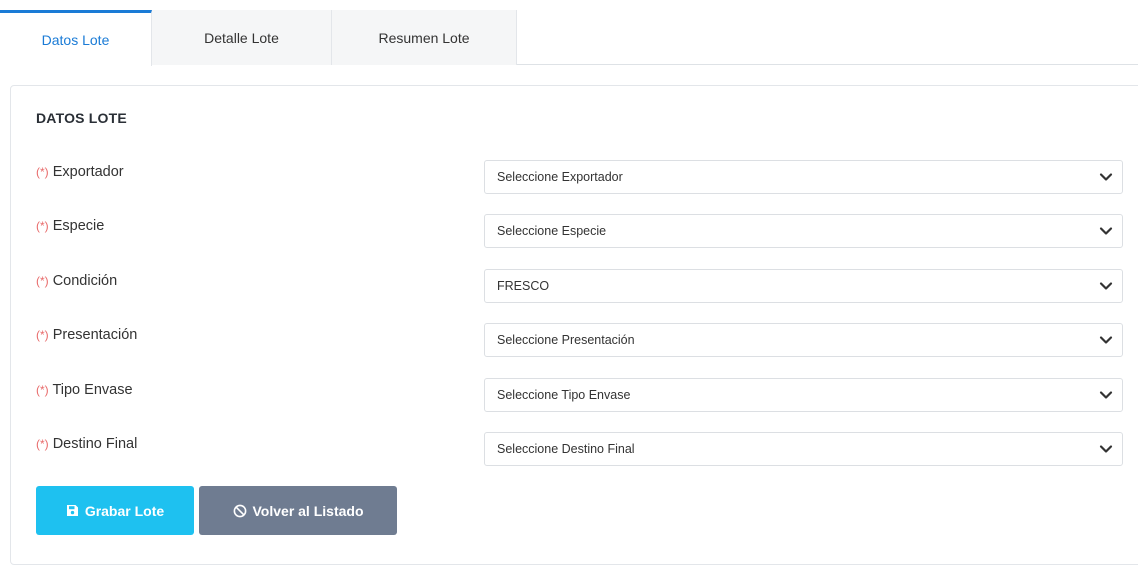 This screenshot has height=565, width=1138. I want to click on select-value: Seleccione Destino Final, so click(566, 449).